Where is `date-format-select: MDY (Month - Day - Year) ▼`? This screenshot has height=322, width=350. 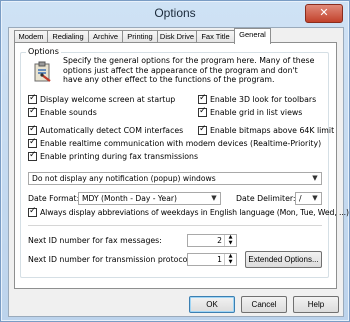
date-format-select: MDY (Month - Day - Year) ▼ is located at coordinates (149, 198).